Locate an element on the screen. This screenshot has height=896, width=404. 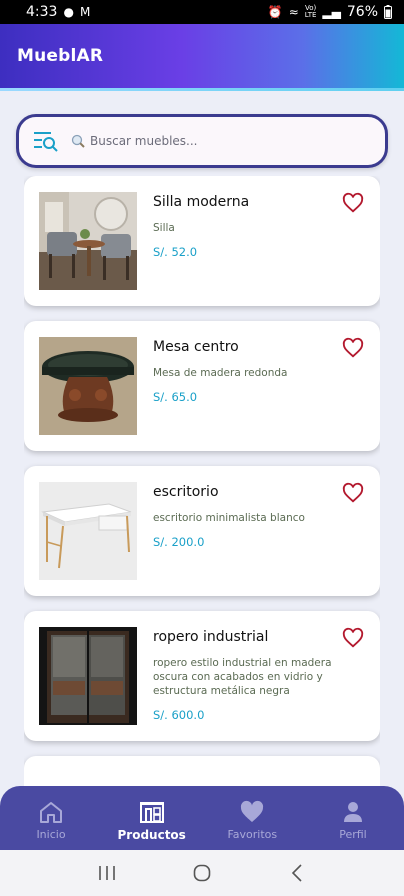
wardrobe-image is located at coordinates (88, 676).